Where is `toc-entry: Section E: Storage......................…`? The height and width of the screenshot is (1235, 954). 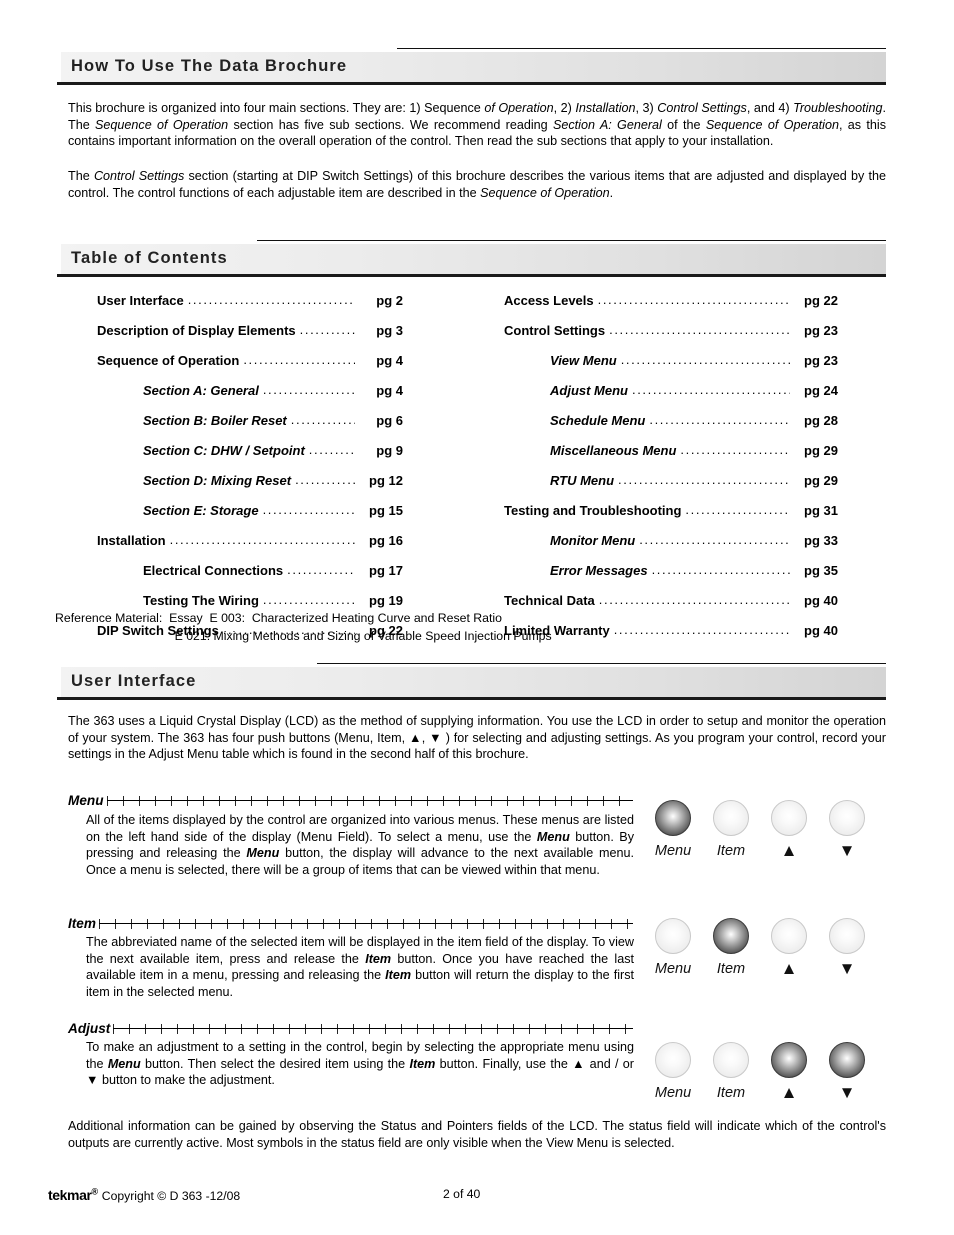
toc-entry: Section E: Storage......................… is located at coordinates (250, 517).